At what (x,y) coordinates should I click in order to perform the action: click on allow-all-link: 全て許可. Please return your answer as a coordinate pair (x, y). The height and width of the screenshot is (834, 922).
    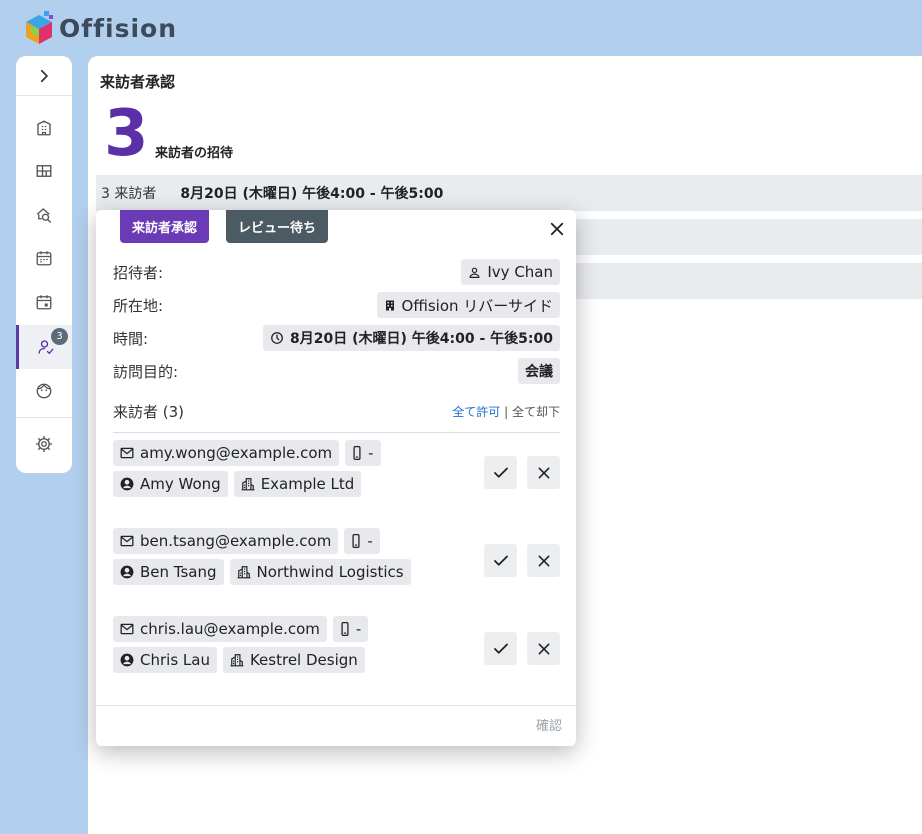
    Looking at the image, I should click on (476, 412).